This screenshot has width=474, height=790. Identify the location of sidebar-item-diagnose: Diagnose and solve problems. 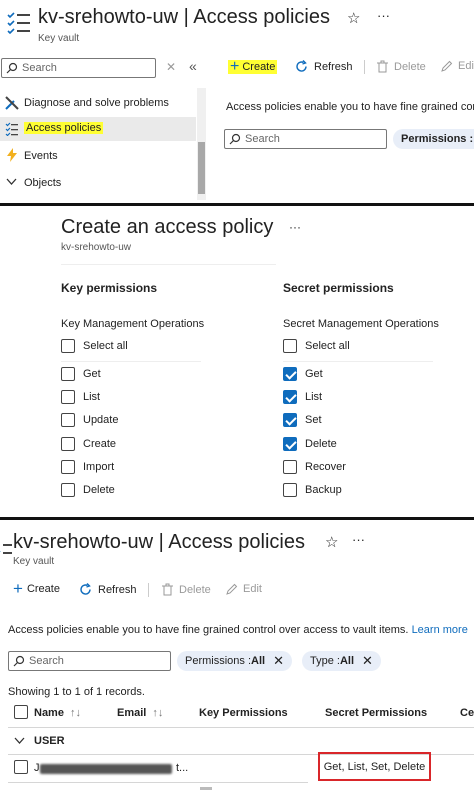
(98, 104).